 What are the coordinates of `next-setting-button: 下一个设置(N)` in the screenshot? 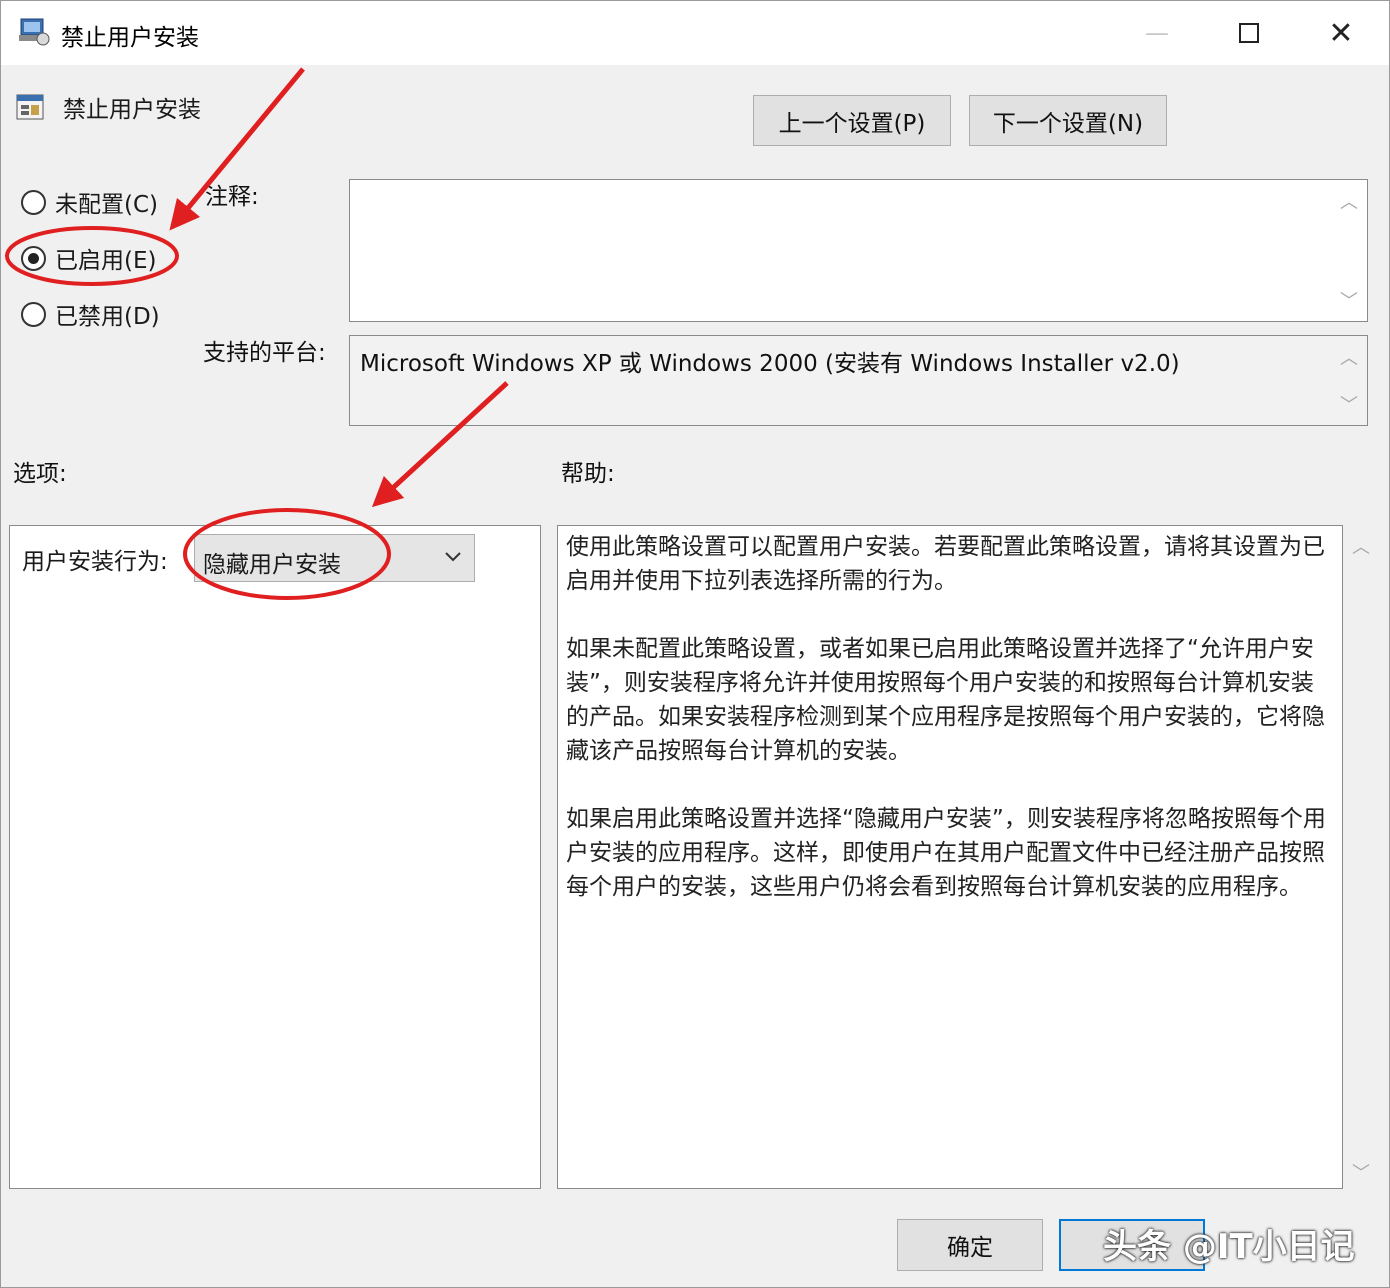 It's located at (1068, 120).